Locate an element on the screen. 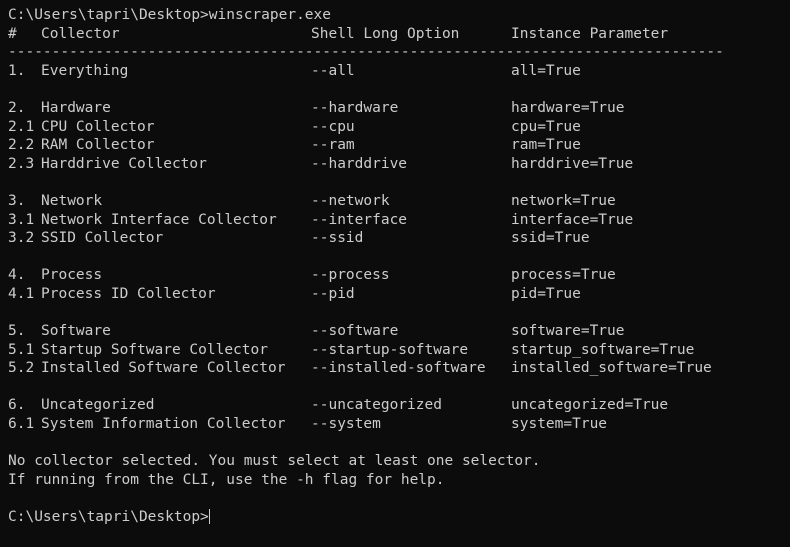  row-instance-parameter: all=True is located at coordinates (546, 70).